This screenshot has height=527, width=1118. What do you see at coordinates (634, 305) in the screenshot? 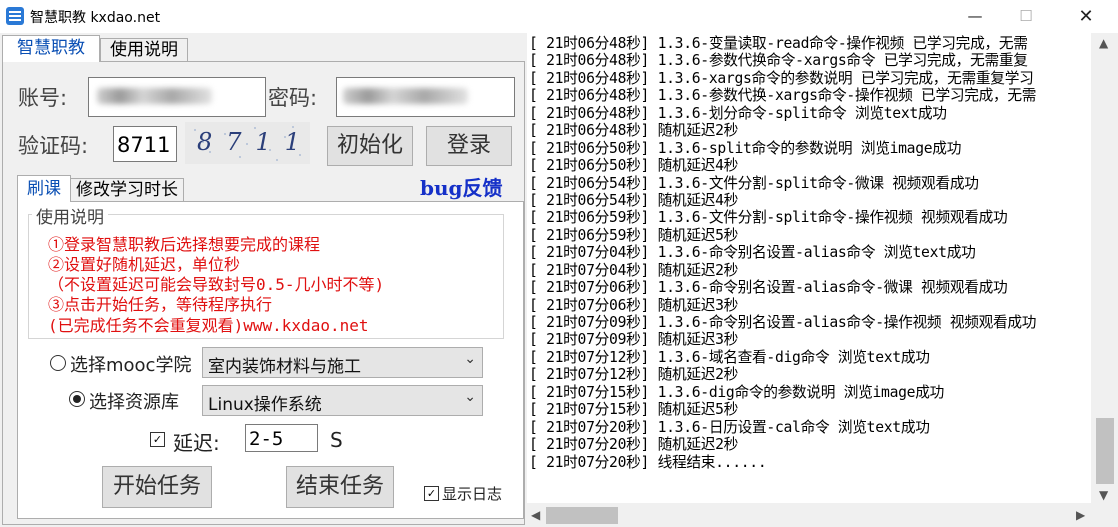
I see `log-line: [ 21时07分06秒] 随机延迟3秒` at bounding box center [634, 305].